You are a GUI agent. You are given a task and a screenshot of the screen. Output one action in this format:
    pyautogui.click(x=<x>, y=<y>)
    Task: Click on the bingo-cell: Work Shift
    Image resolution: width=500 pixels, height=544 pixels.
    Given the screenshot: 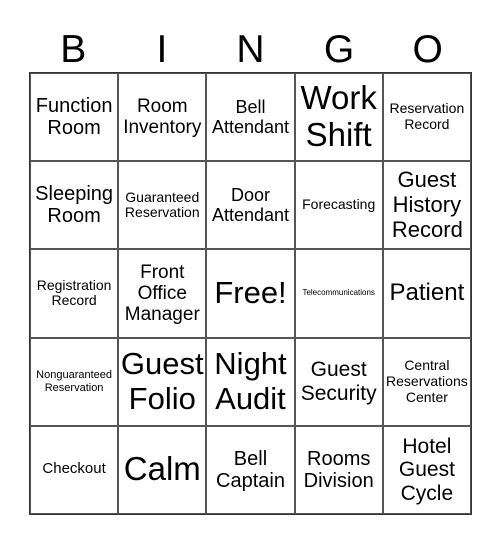 What is the action you would take?
    pyautogui.click(x=338, y=117)
    